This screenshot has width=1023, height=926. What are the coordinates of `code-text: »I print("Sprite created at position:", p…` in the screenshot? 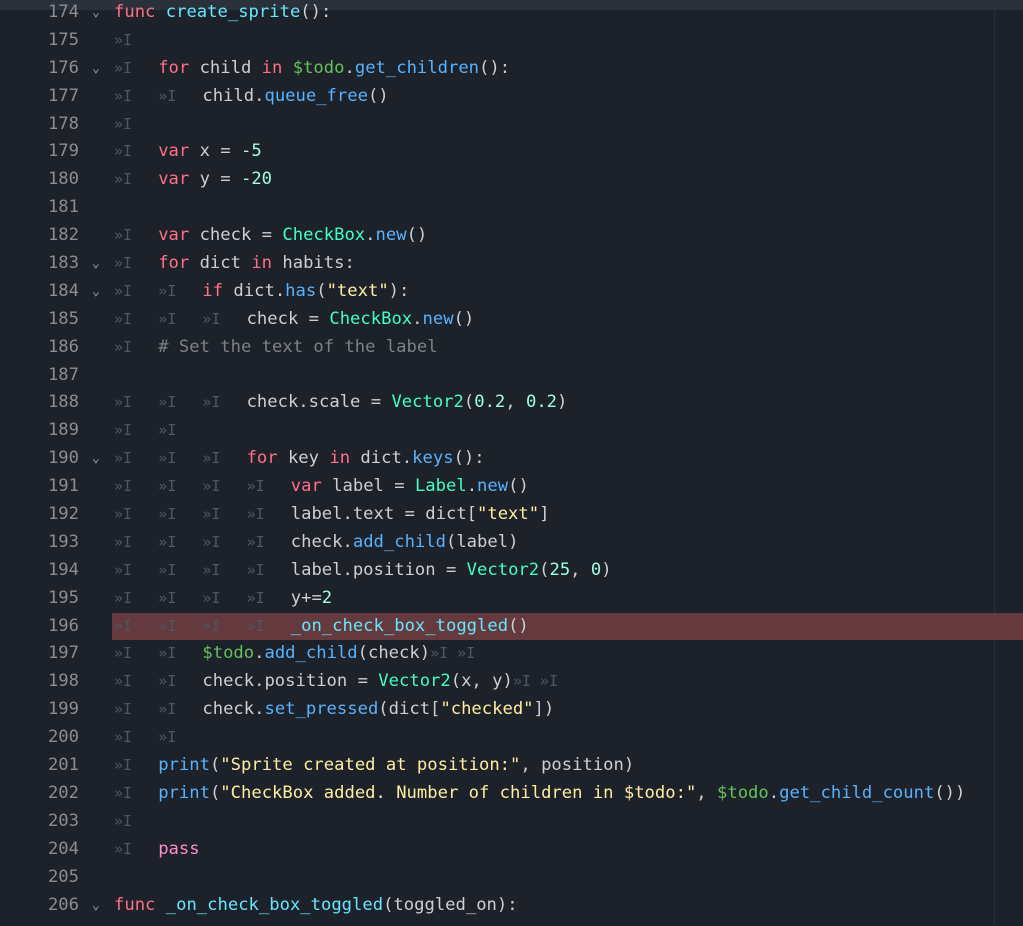 It's located at (374, 766).